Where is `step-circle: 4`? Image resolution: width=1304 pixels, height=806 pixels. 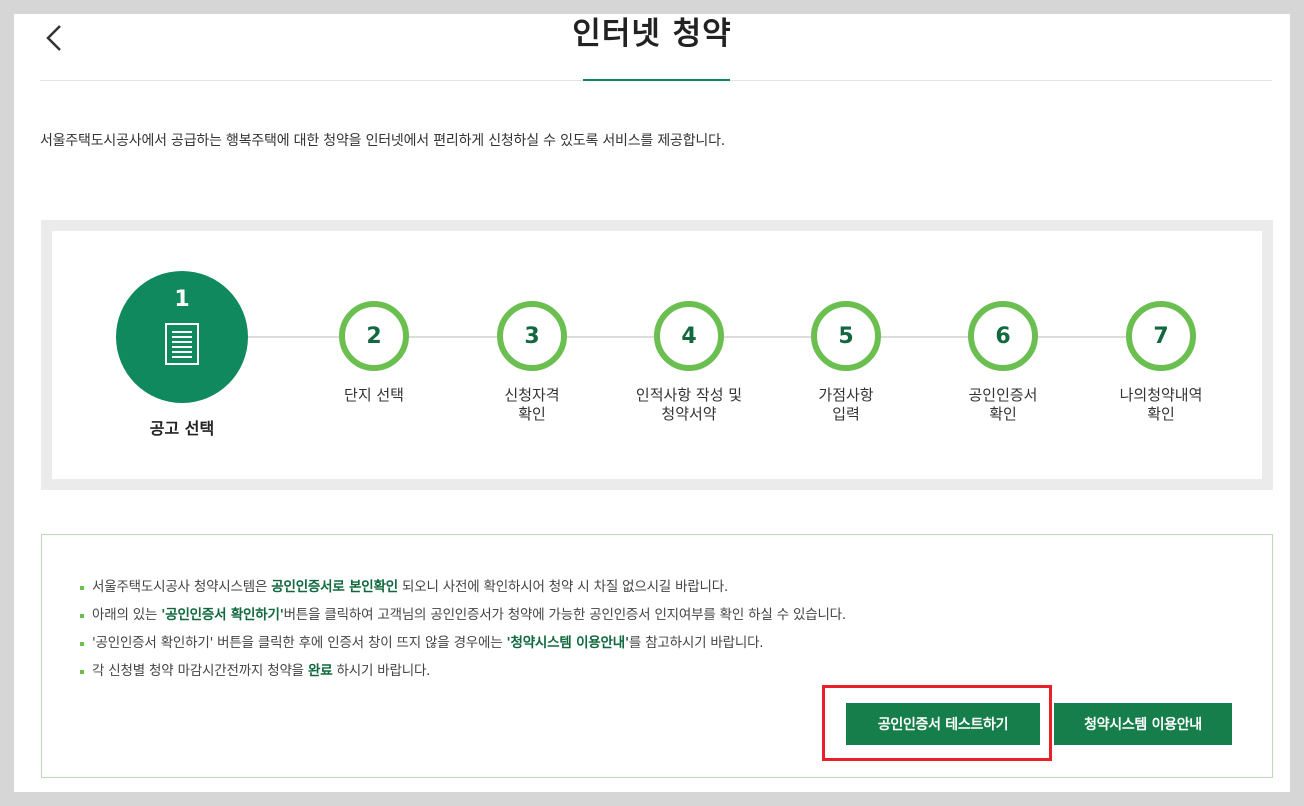 step-circle: 4 is located at coordinates (689, 336).